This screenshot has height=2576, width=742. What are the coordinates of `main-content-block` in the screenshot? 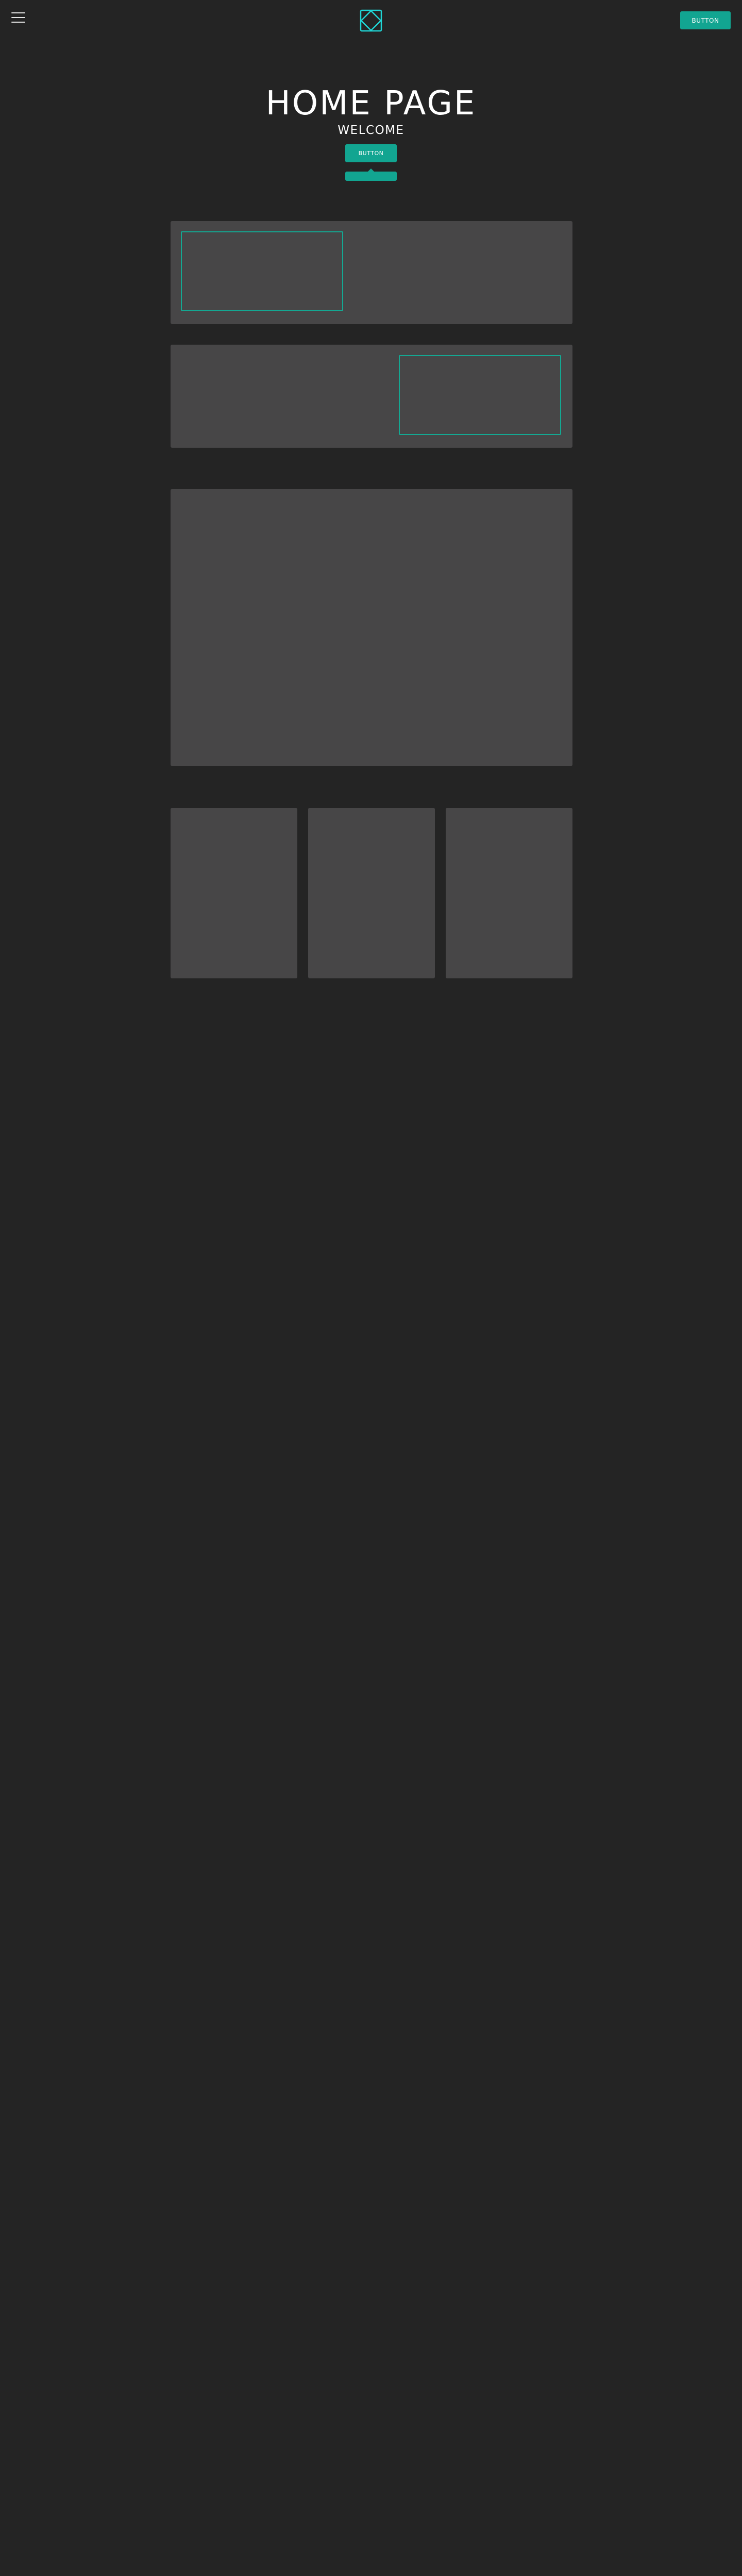 It's located at (371, 627).